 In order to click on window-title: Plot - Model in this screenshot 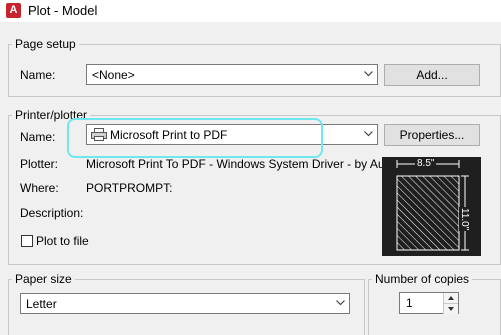, I will do `click(63, 10)`.